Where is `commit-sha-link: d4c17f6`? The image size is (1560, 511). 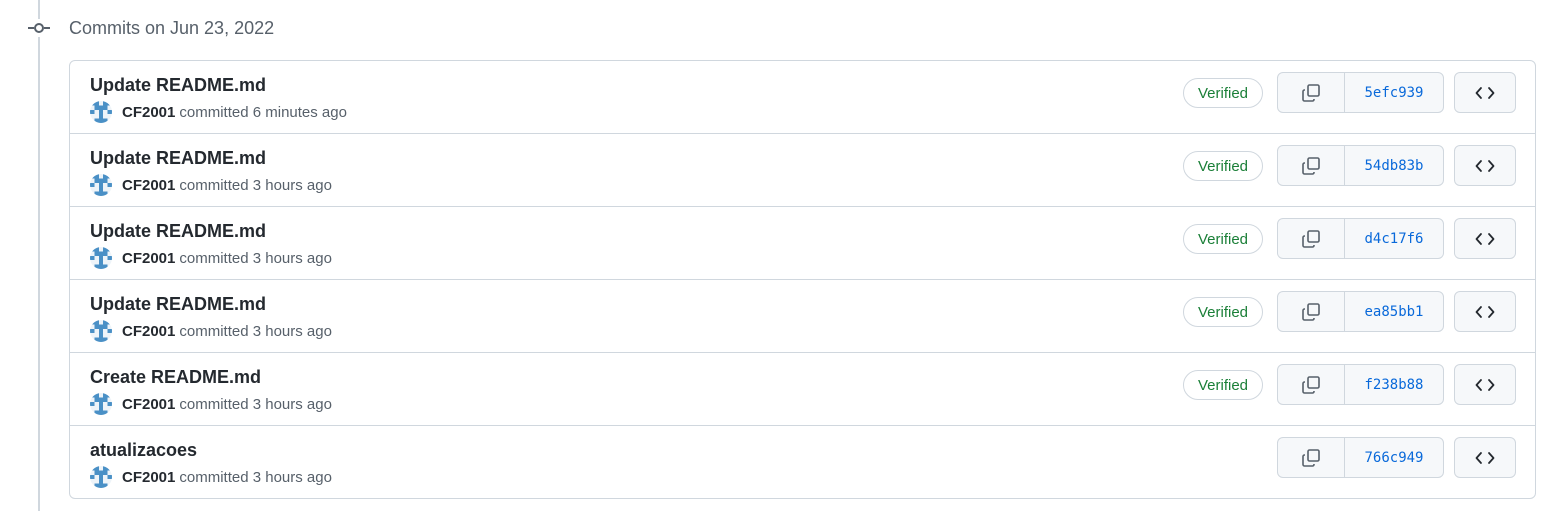
commit-sha-link: d4c17f6 is located at coordinates (1394, 238).